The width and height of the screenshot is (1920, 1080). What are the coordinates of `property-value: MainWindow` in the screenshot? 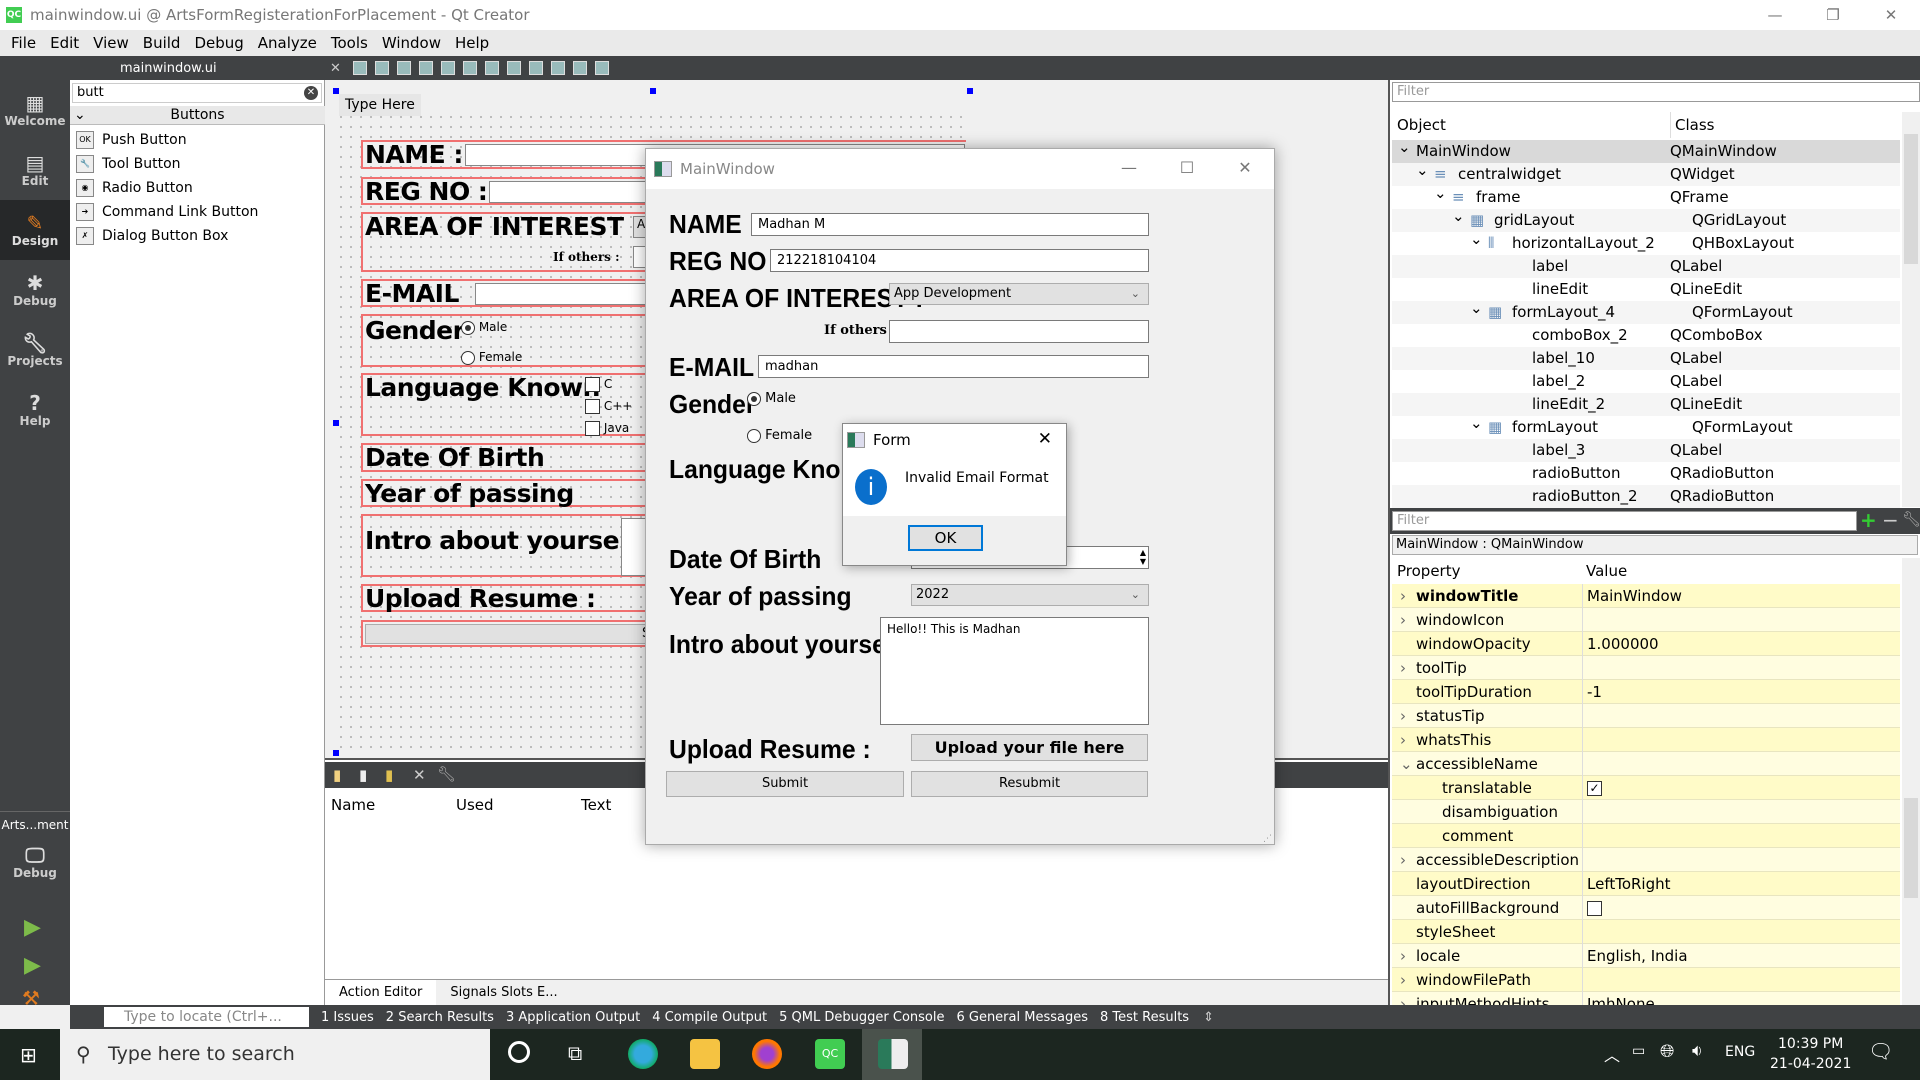 It's located at (1741, 596).